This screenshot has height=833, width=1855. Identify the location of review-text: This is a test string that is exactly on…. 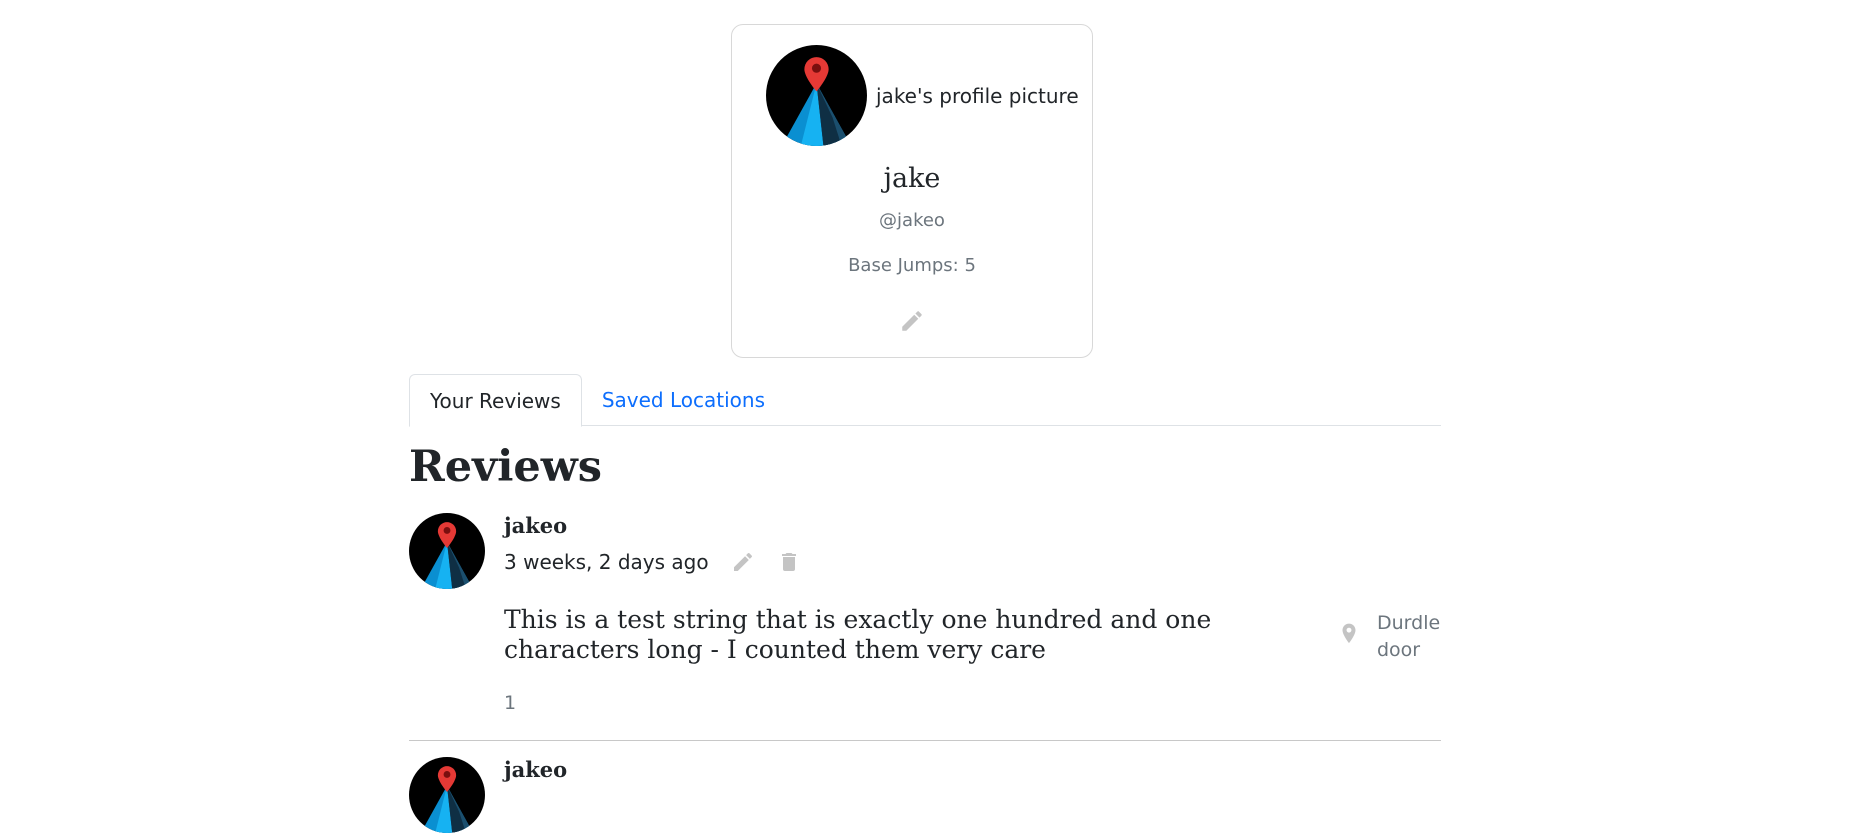
(858, 634).